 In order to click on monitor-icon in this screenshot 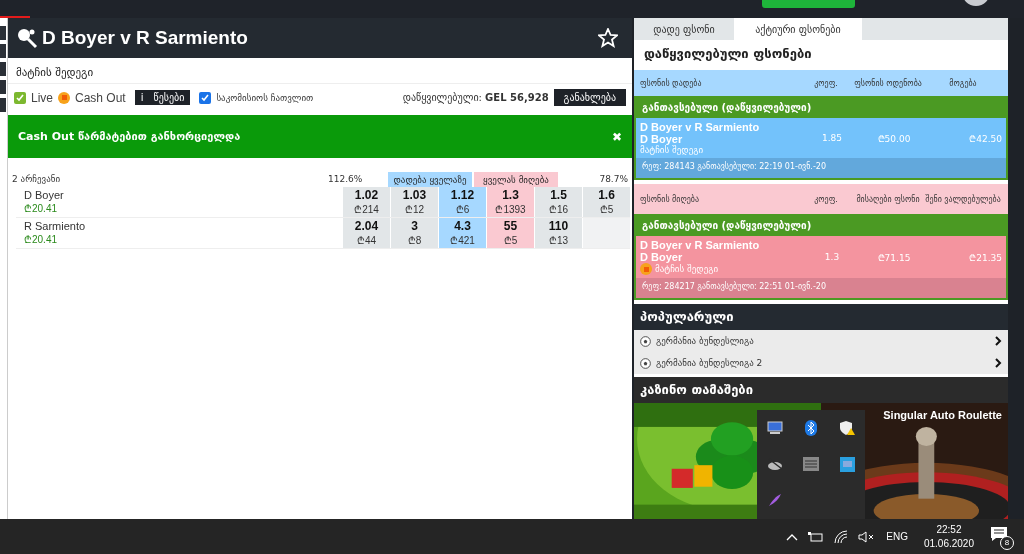, I will do `click(775, 428)`.